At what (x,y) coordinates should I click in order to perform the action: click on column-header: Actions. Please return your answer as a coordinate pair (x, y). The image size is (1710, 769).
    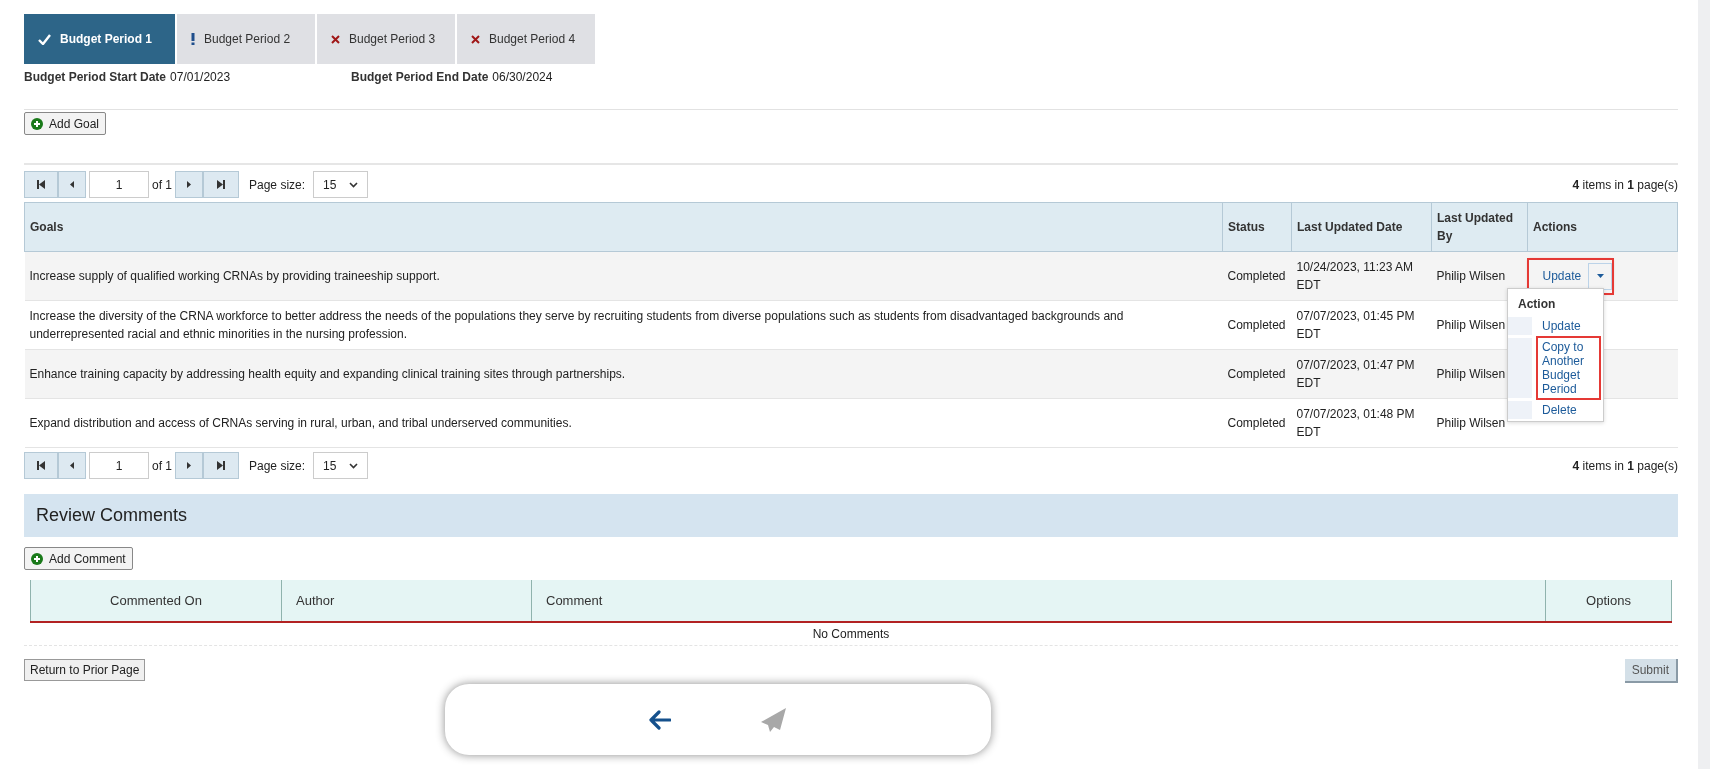
    Looking at the image, I should click on (1602, 227).